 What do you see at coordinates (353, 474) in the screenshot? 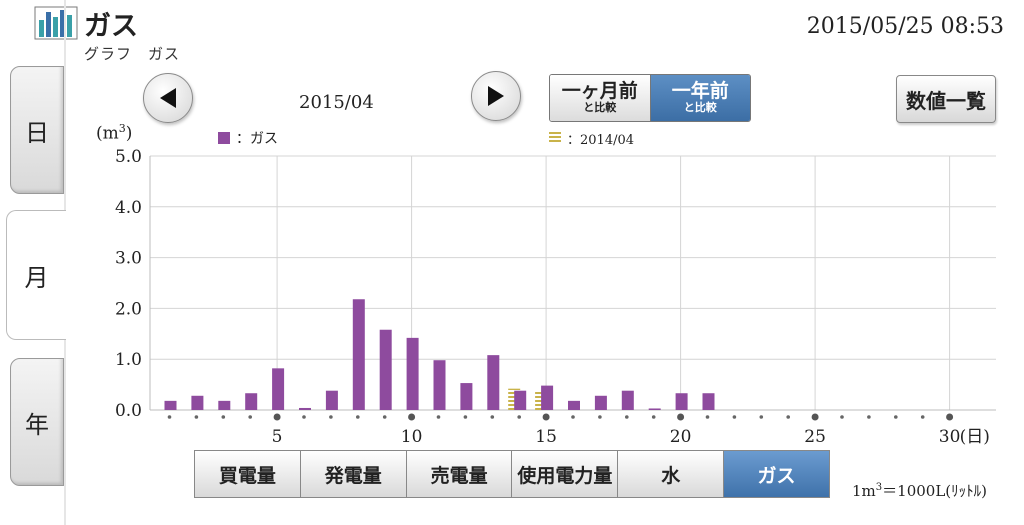
I see `category-generated-power-button: 発電量` at bounding box center [353, 474].